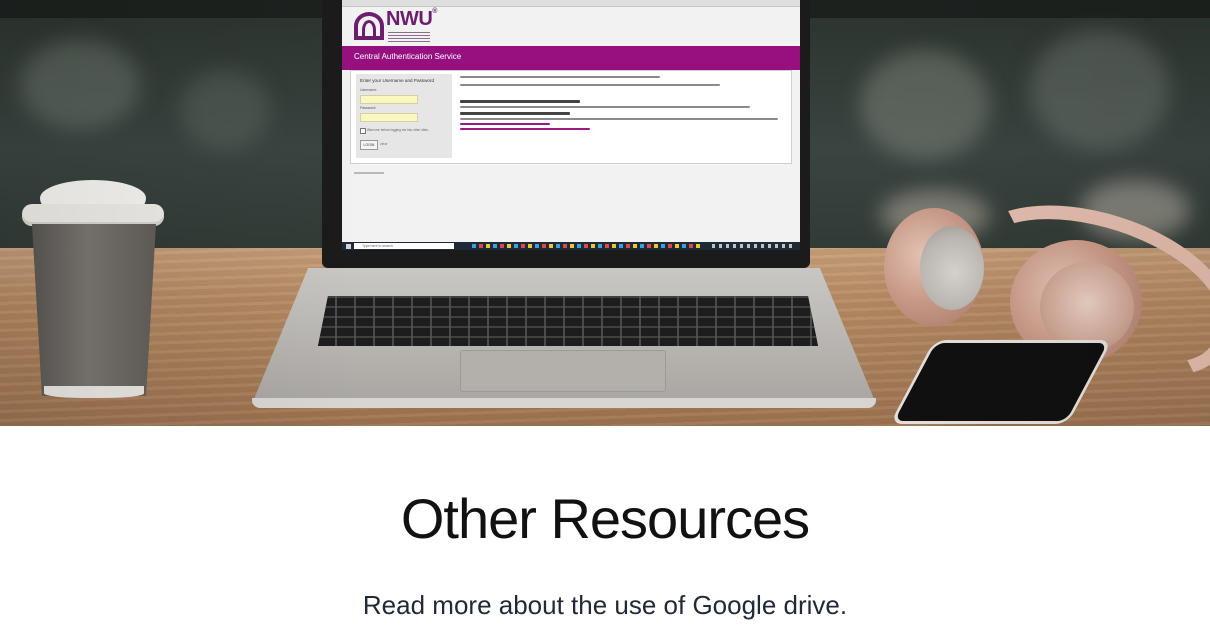 This screenshot has height=644, width=1210. Describe the element at coordinates (568, 321) in the screenshot. I see `laptop-keyboard-rows` at that location.